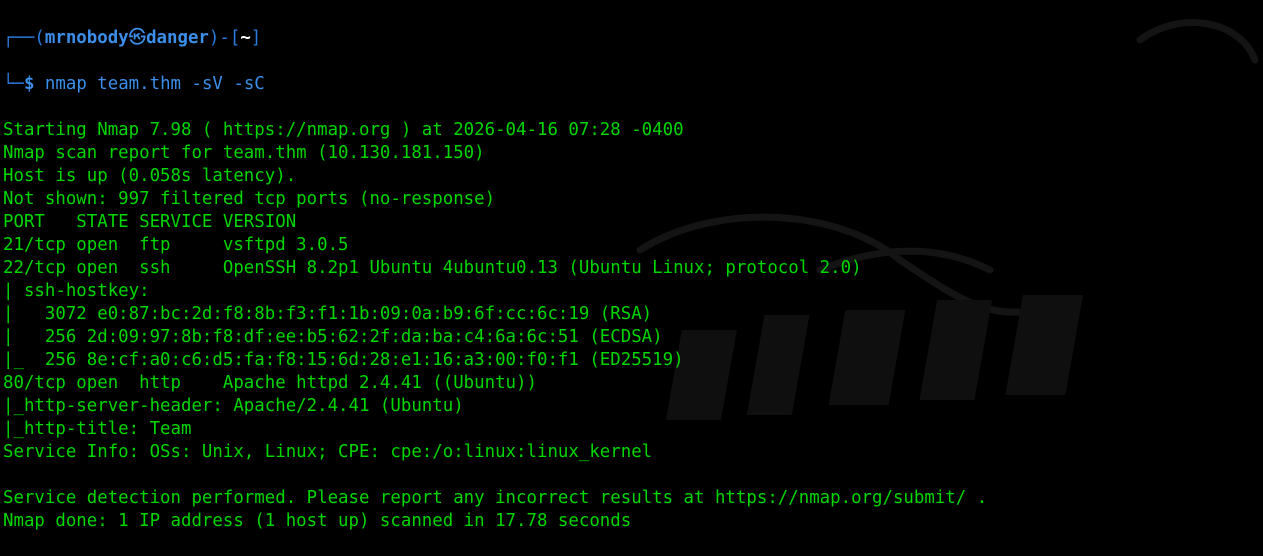 The image size is (1263, 556). I want to click on output-line: 21/tcp open ftp vsftpd 3.0.5, so click(176, 245).